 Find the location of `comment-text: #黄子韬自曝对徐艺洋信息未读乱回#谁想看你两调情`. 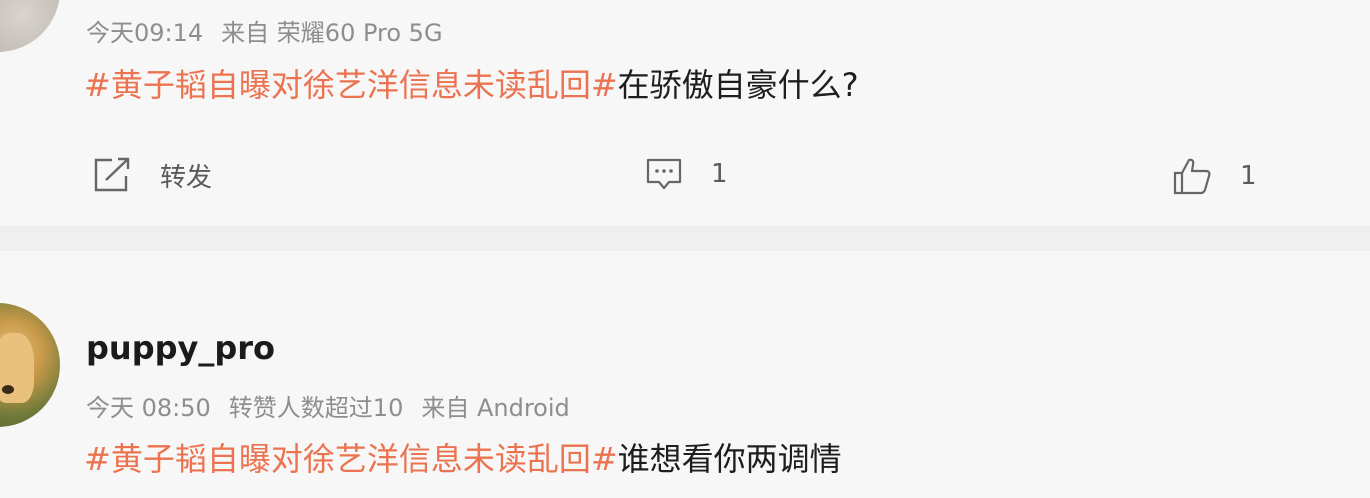

comment-text: #黄子韬自曝对徐艺洋信息未读乱回#谁想看你两调情 is located at coordinates (463, 457).